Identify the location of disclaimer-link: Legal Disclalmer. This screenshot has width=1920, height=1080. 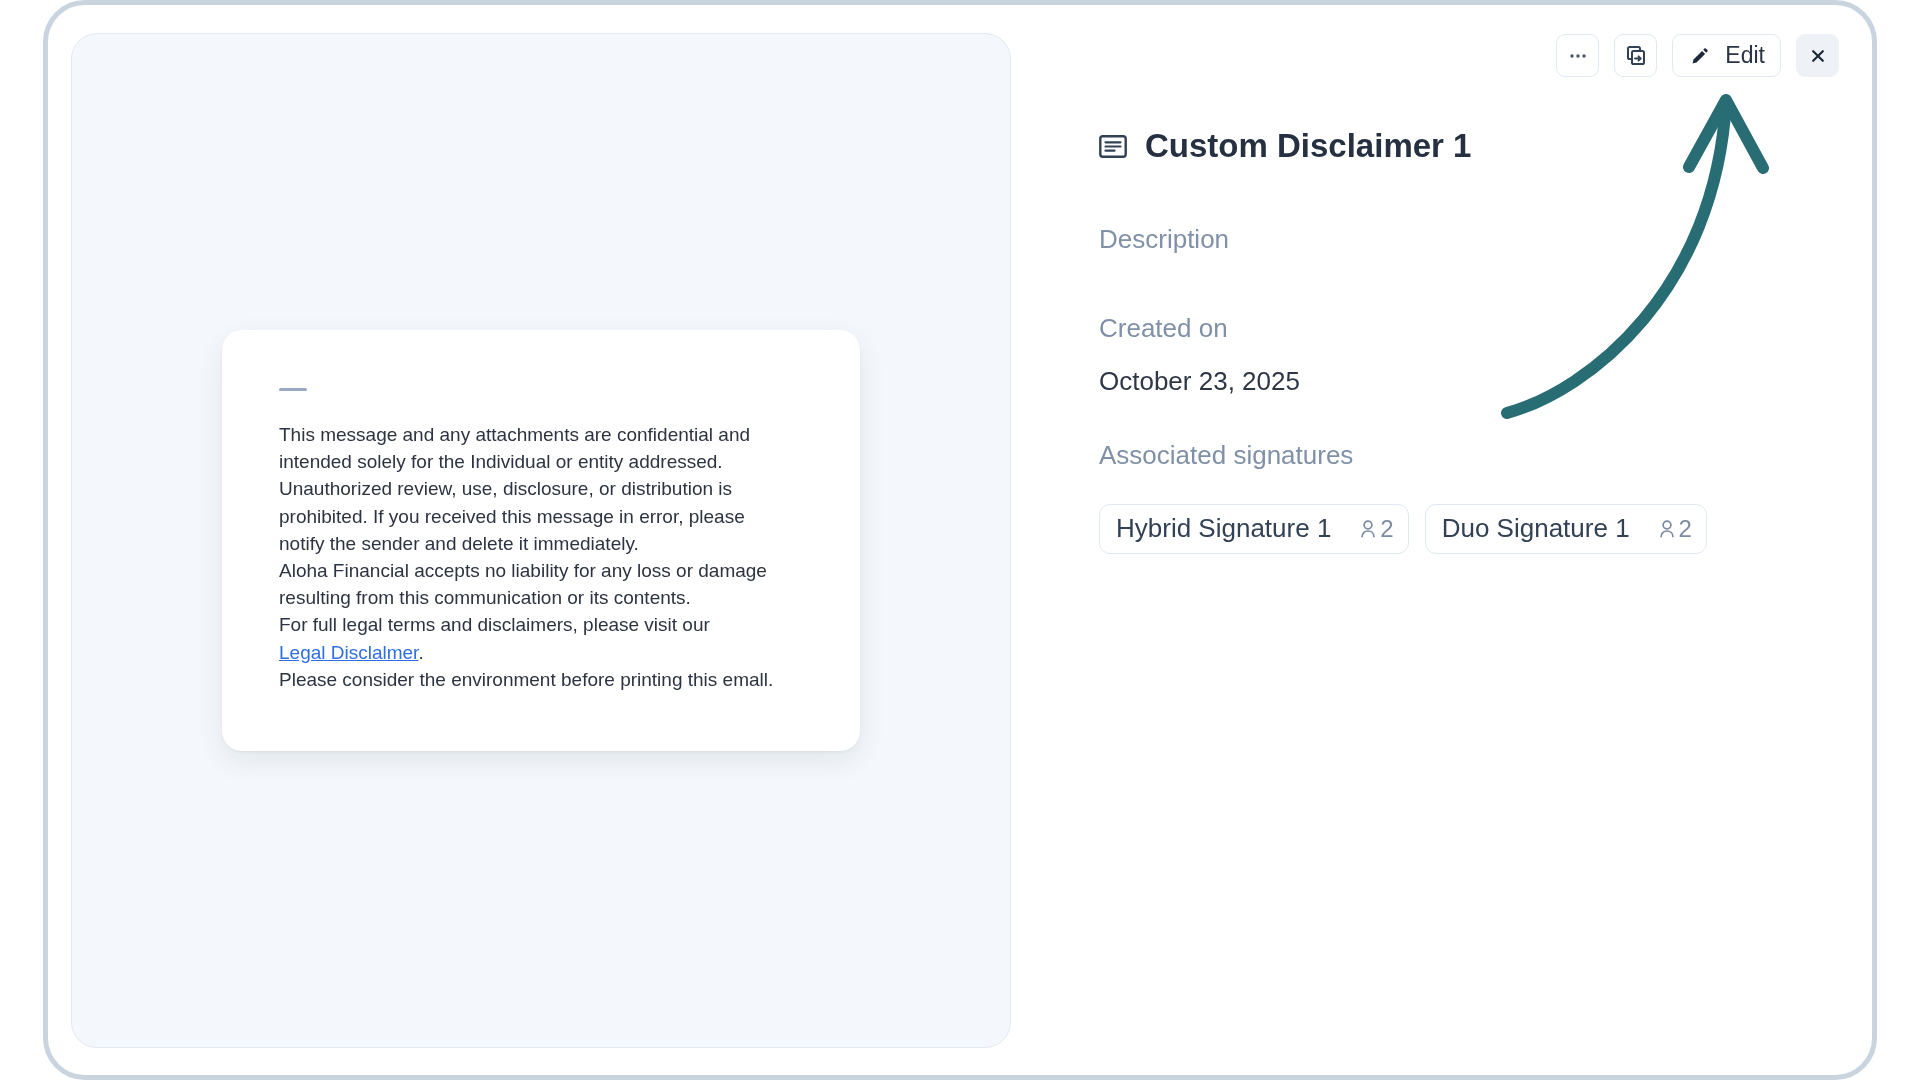
(349, 652).